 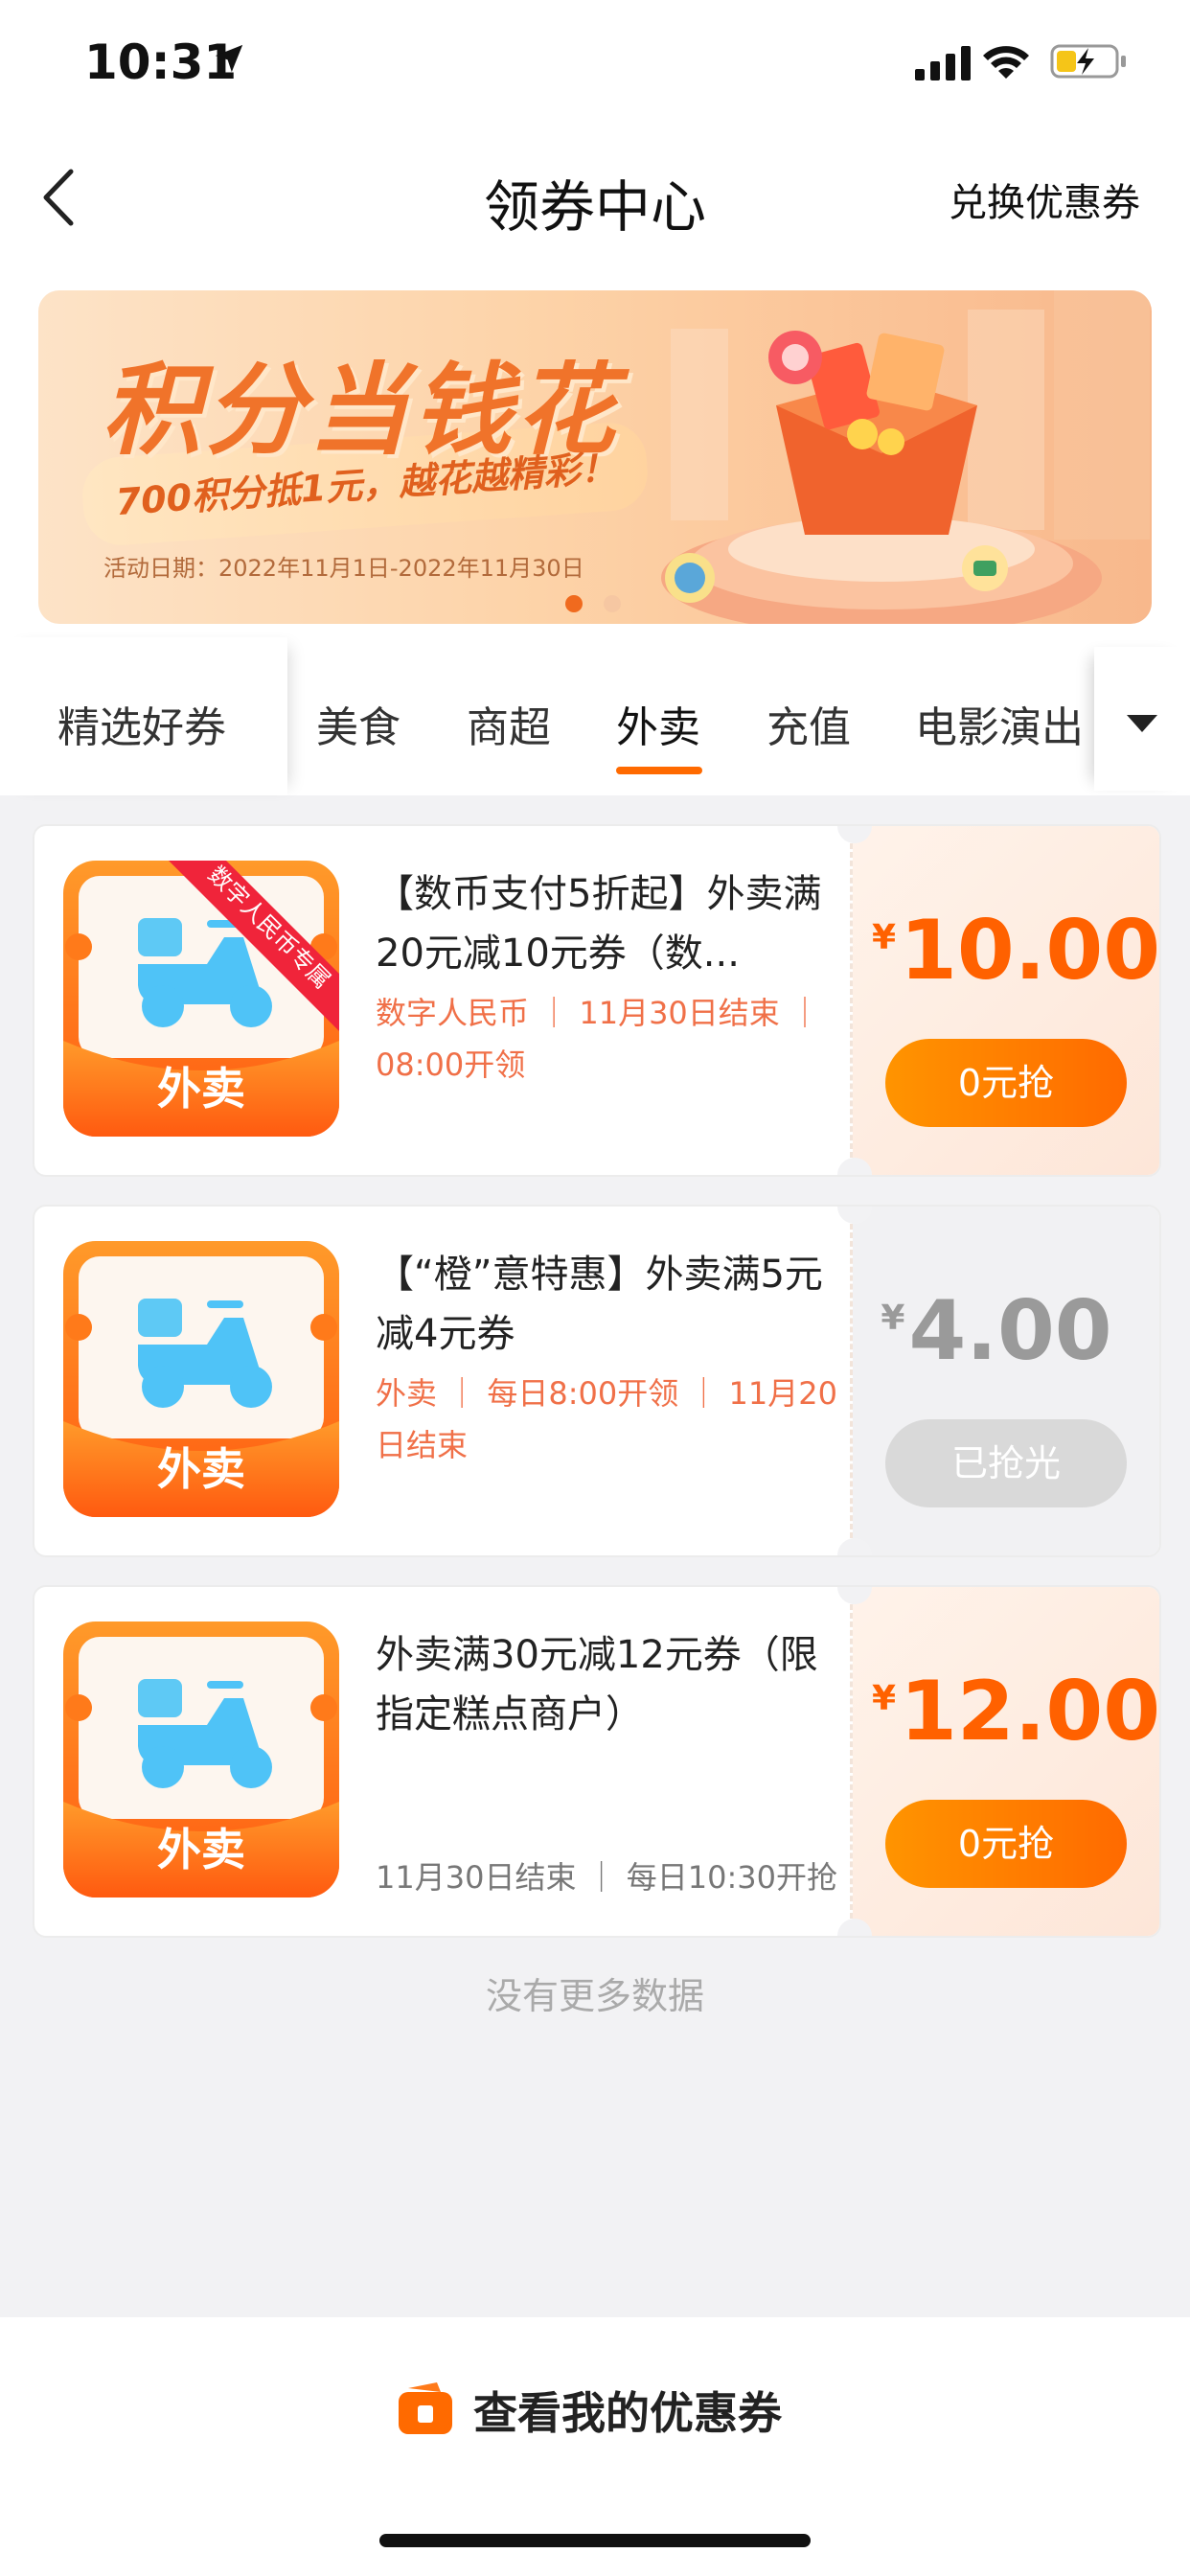 I want to click on tab-recharge: 充值, so click(x=809, y=723).